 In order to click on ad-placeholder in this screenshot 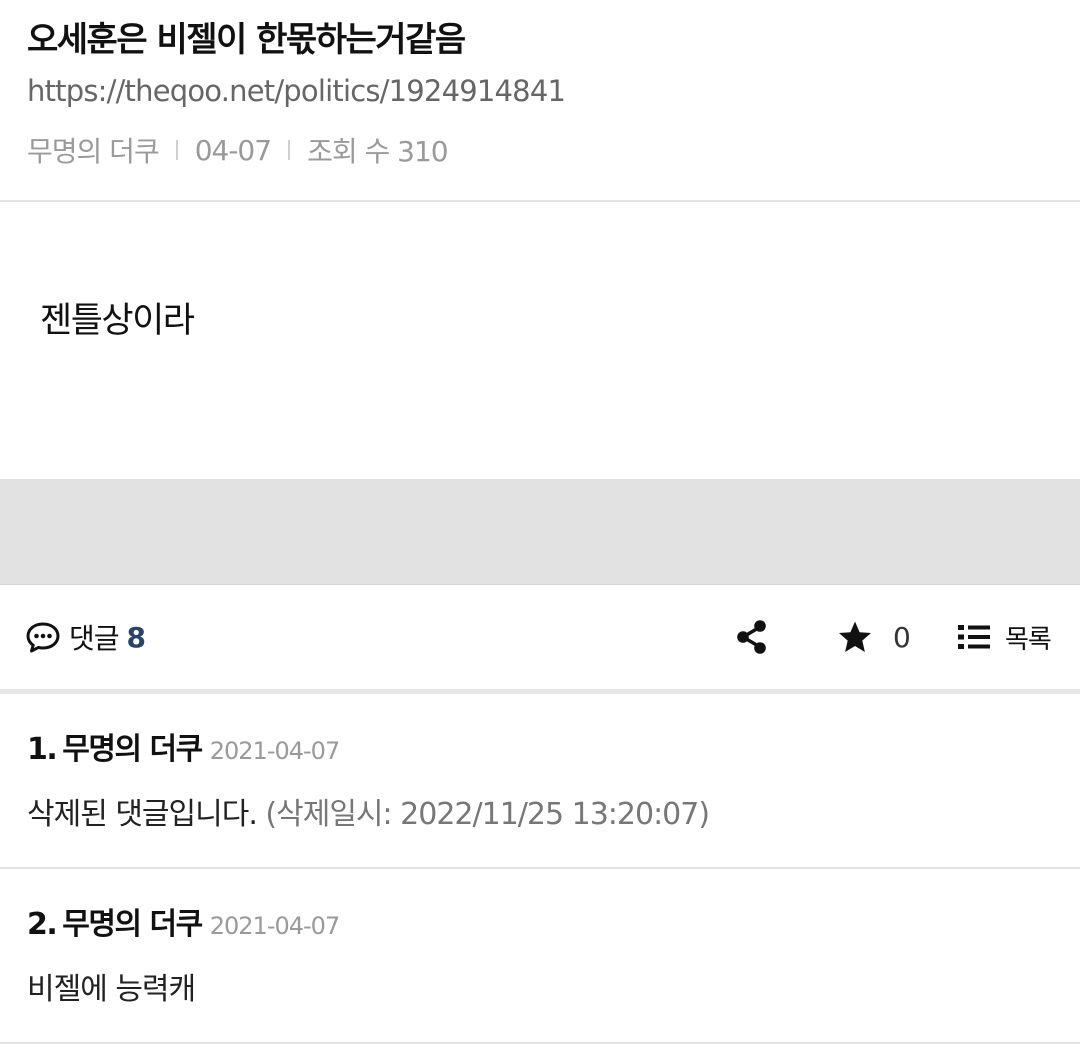, I will do `click(540, 532)`.